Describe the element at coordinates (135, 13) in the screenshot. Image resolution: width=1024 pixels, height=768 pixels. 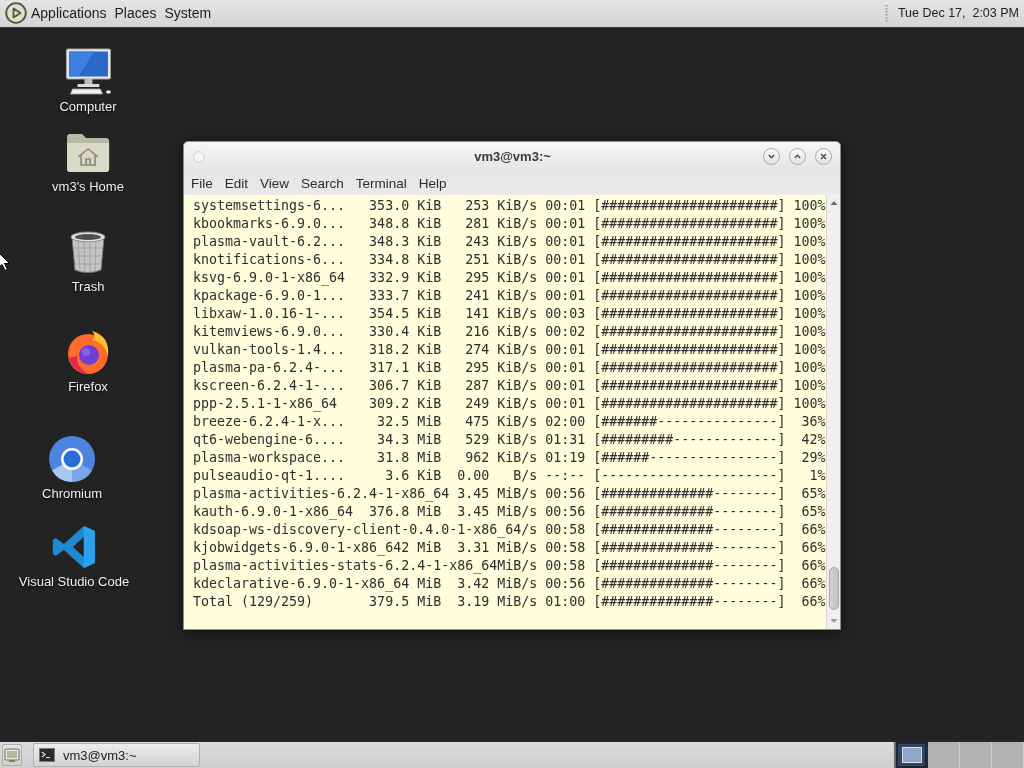
I see `panel-menu: Places` at that location.